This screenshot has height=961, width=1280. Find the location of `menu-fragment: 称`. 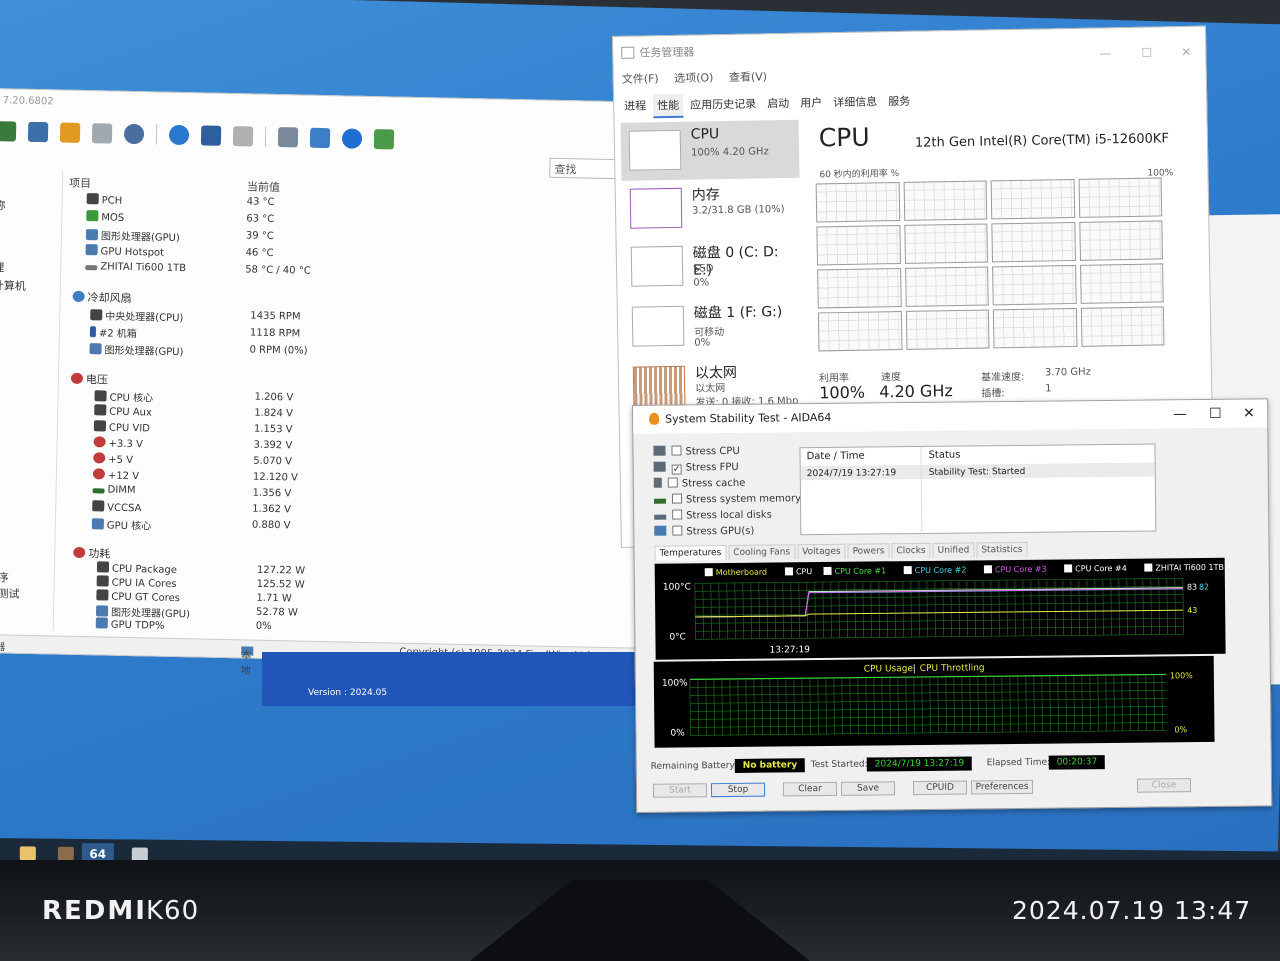

menu-fragment: 称 is located at coordinates (3, 205).